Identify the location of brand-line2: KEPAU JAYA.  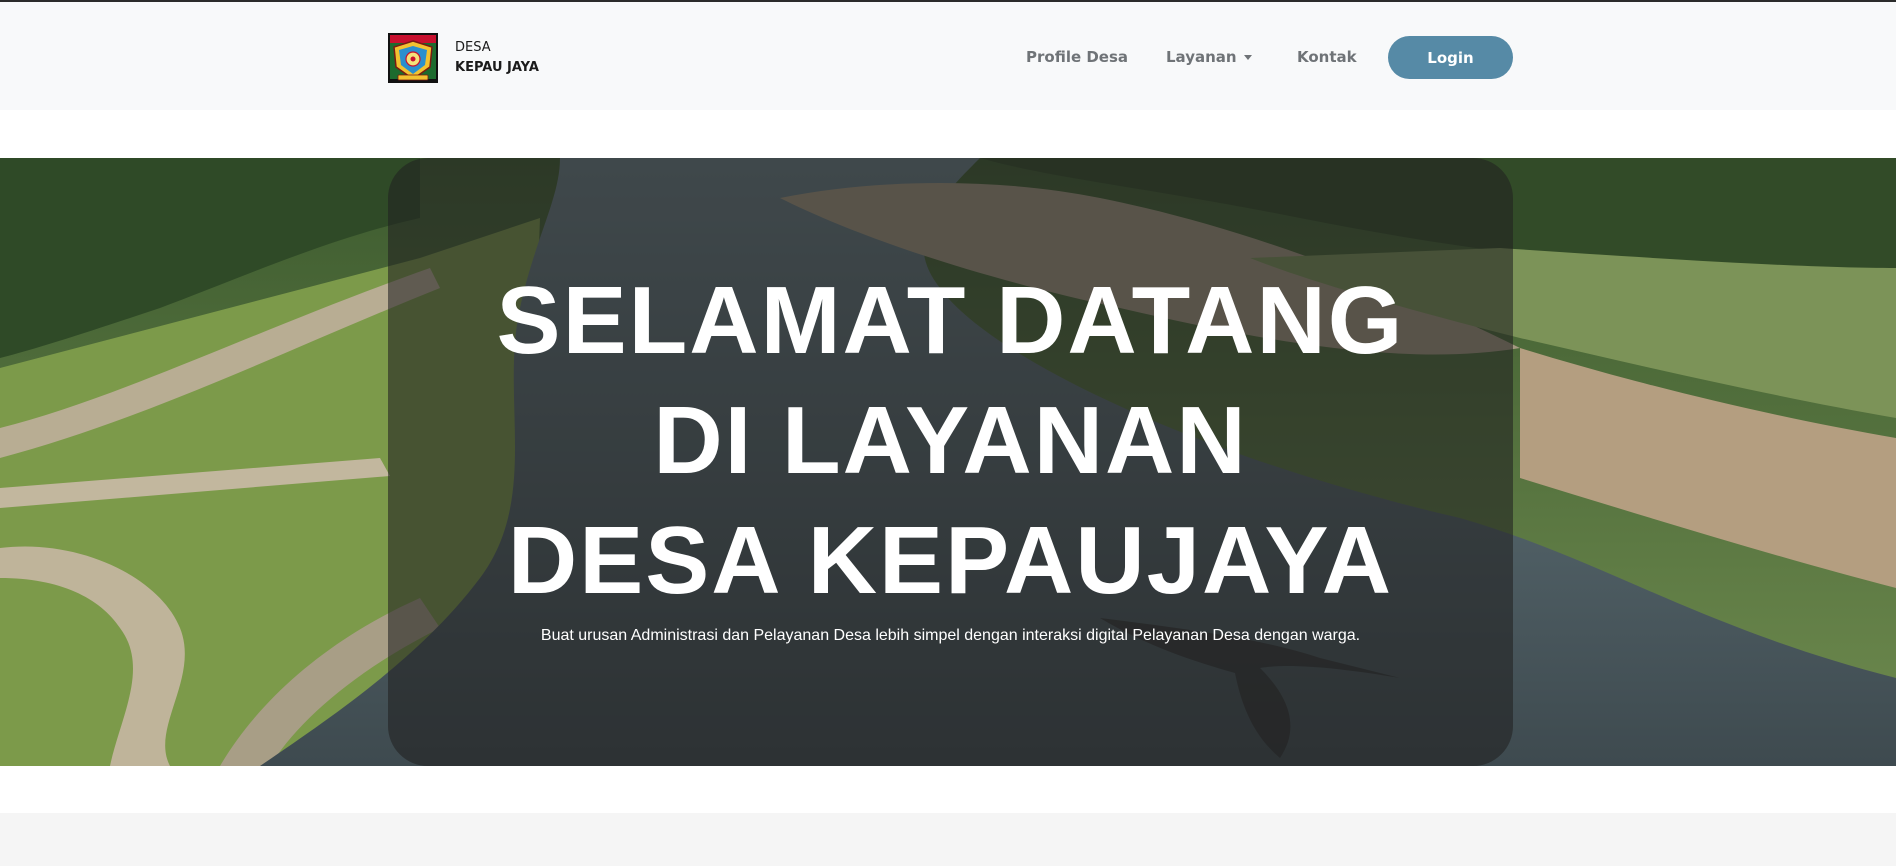
(497, 67).